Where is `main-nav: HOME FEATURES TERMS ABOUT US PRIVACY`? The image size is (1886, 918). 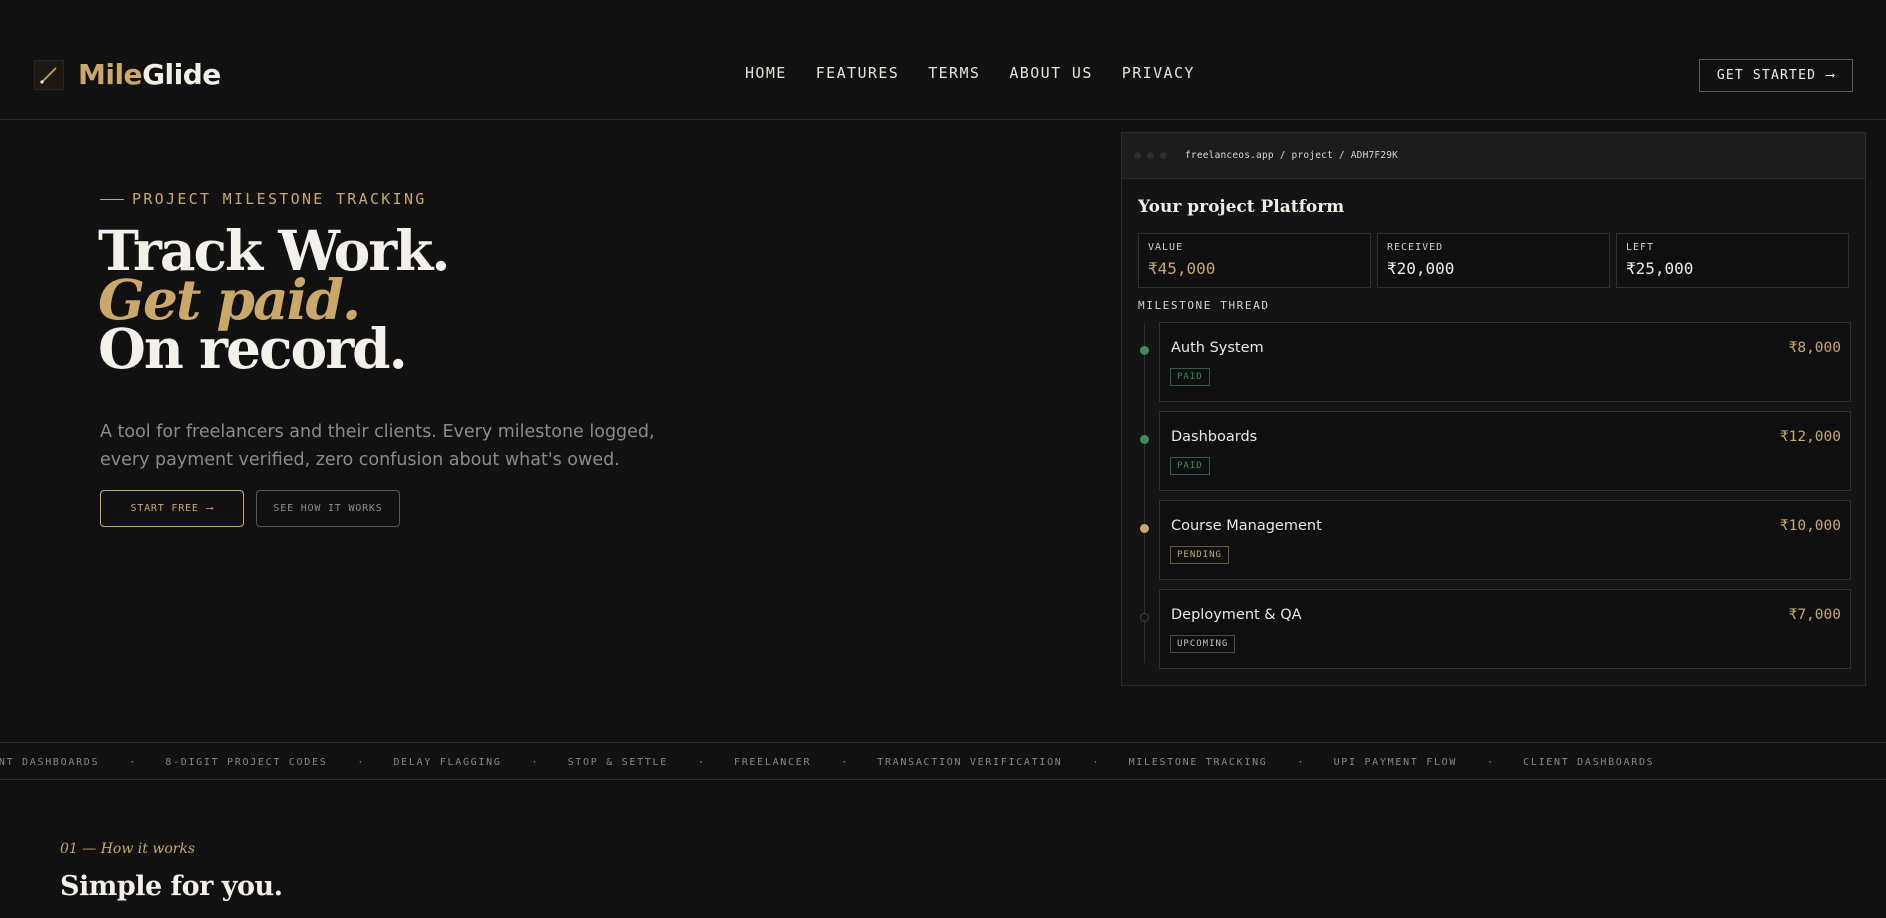 main-nav: HOME FEATURES TERMS ABOUT US PRIVACY is located at coordinates (970, 73).